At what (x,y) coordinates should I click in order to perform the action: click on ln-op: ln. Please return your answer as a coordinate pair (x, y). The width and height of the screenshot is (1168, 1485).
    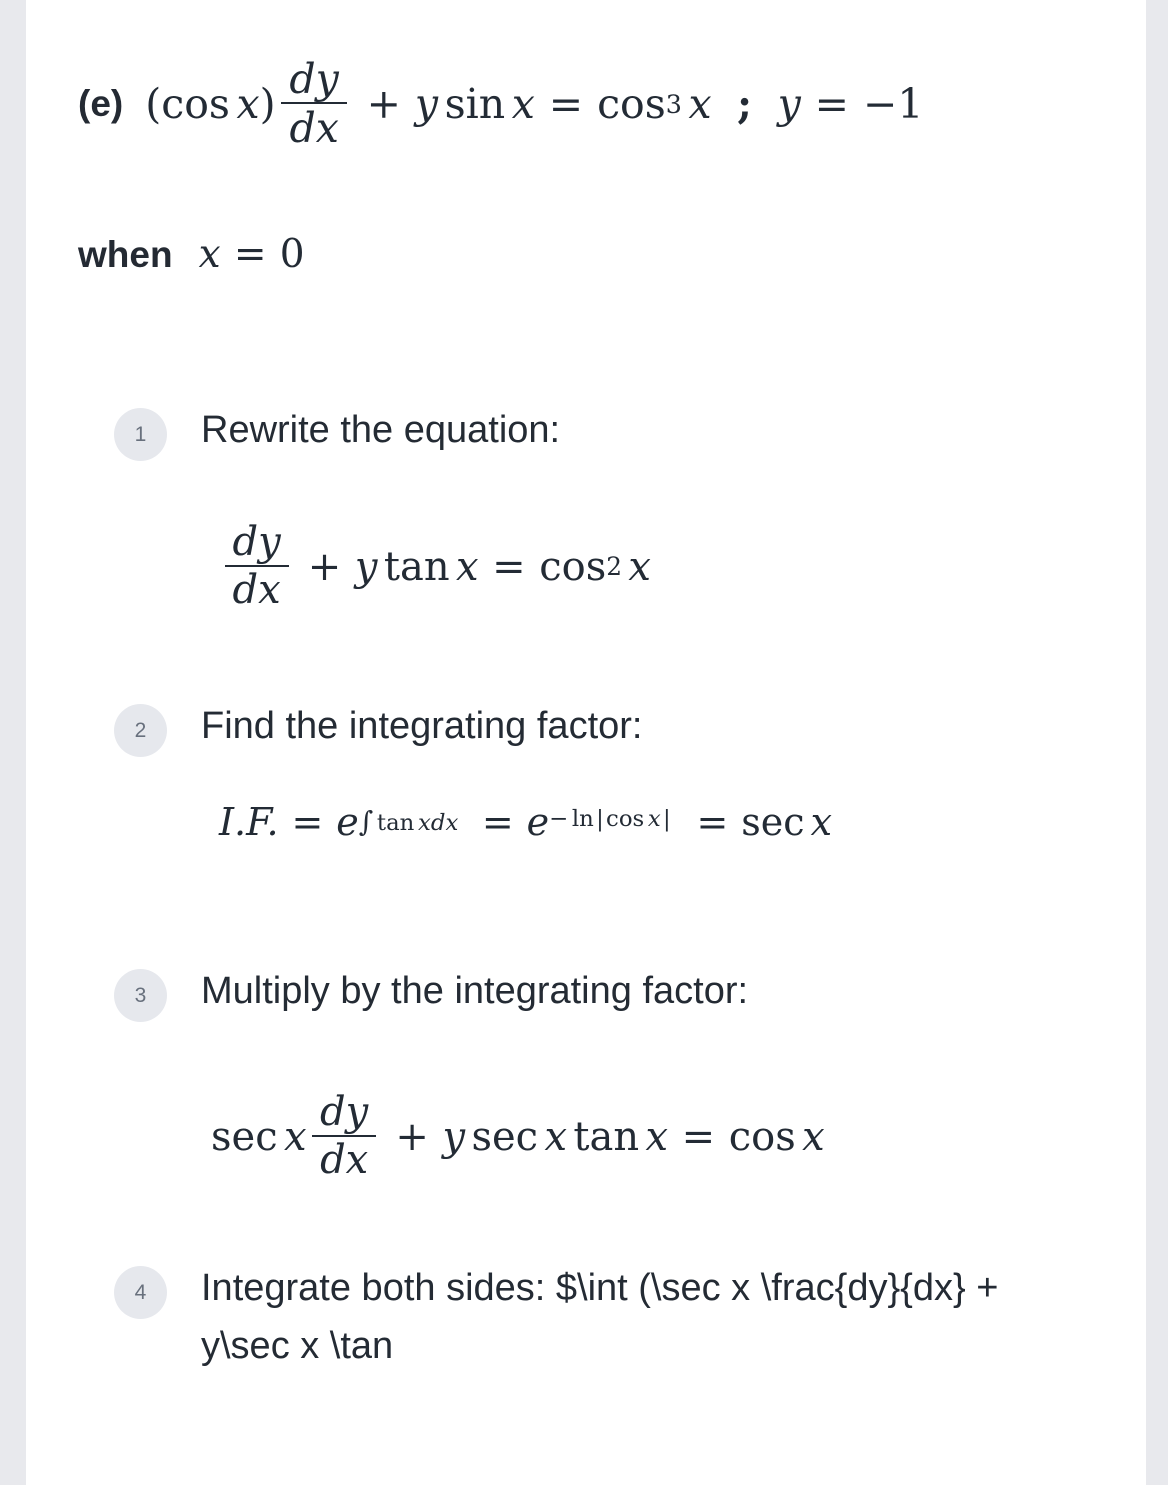
    Looking at the image, I should click on (582, 818).